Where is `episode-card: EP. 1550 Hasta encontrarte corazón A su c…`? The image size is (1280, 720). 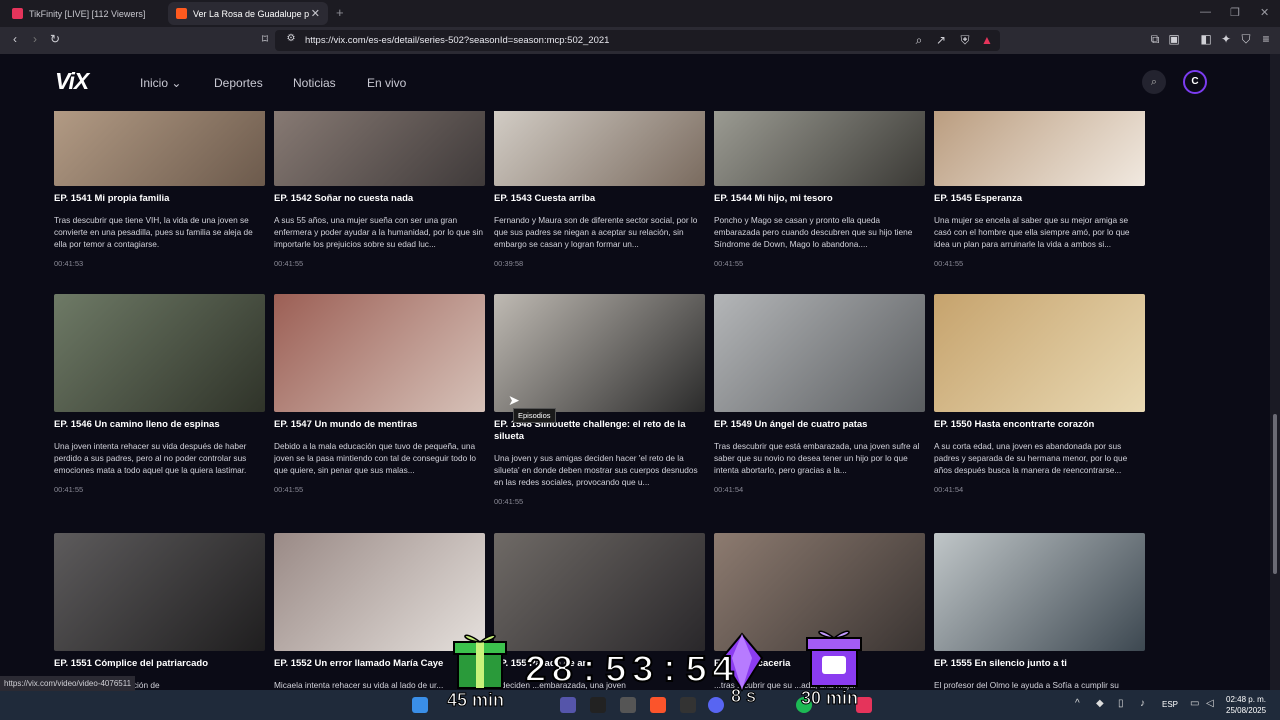 episode-card: EP. 1550 Hasta encontrarte corazón A su c… is located at coordinates (1039, 394).